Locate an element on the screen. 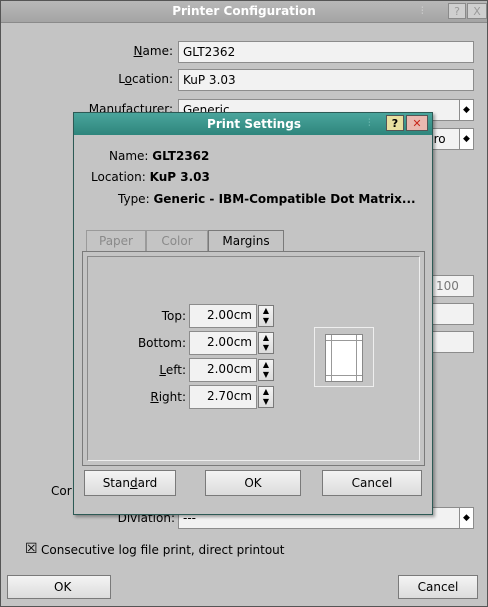 The image size is (488, 607). top-margin-label: Top: is located at coordinates (173, 316).